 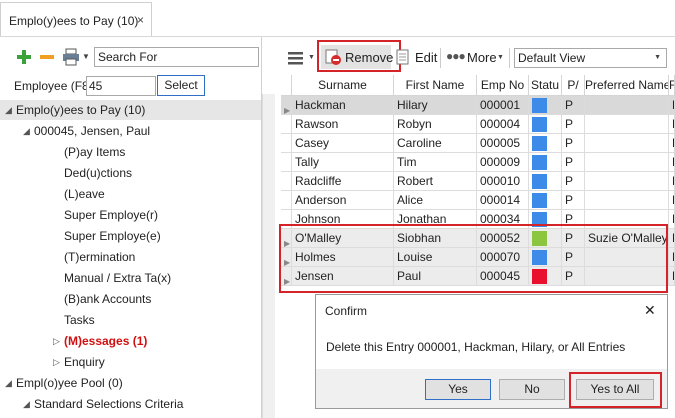 I want to click on column-header: Preferred Name, so click(x=627, y=85).